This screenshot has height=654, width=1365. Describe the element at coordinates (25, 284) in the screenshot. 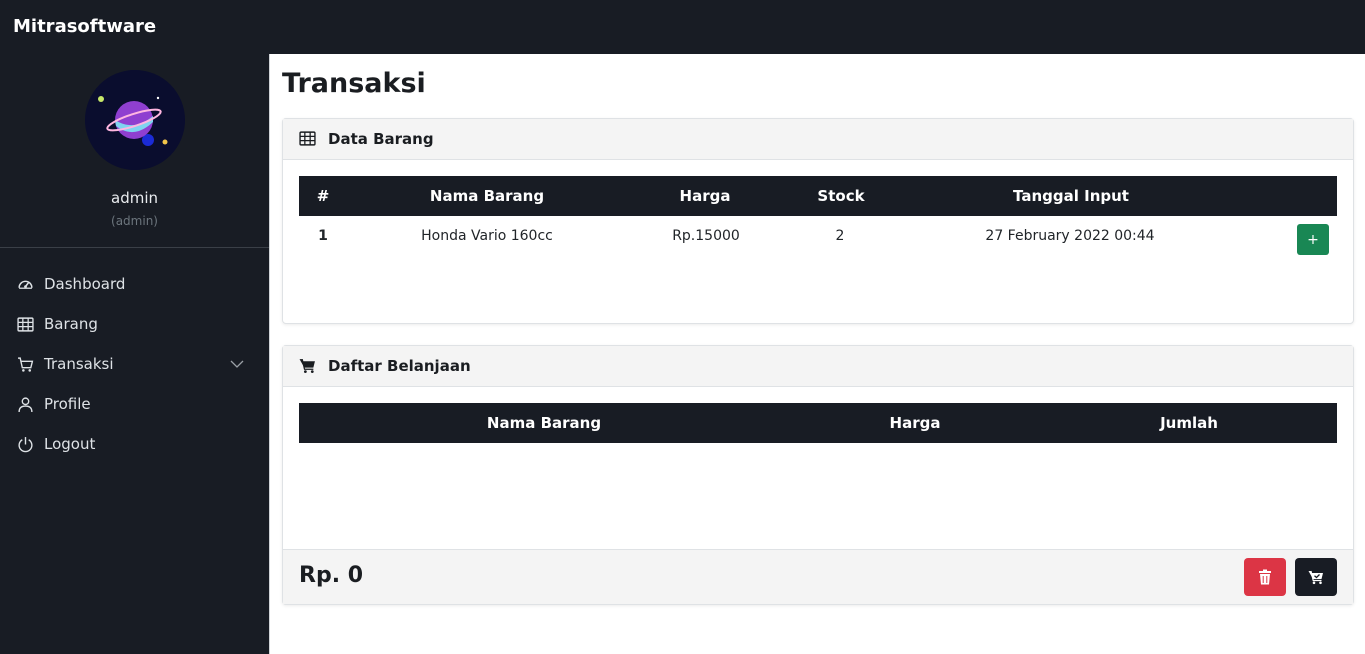

I see `speedometer-icon` at that location.